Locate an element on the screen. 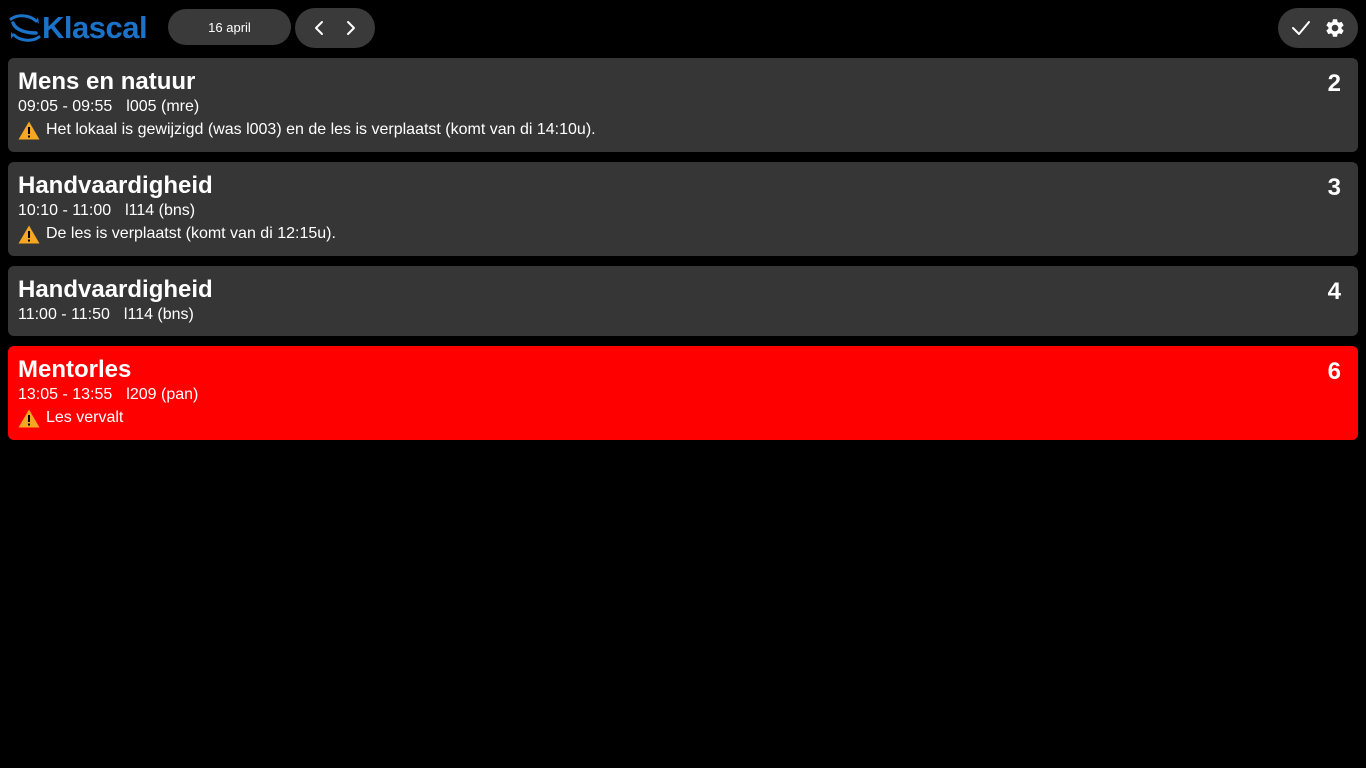 The image size is (1366, 768). lesson-warning: Les vervalt is located at coordinates (683, 418).